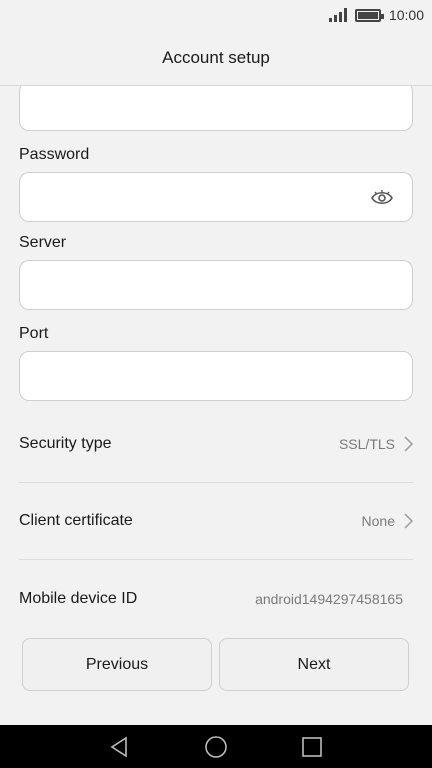  Describe the element at coordinates (117, 664) in the screenshot. I see `previous-button: Previous` at that location.